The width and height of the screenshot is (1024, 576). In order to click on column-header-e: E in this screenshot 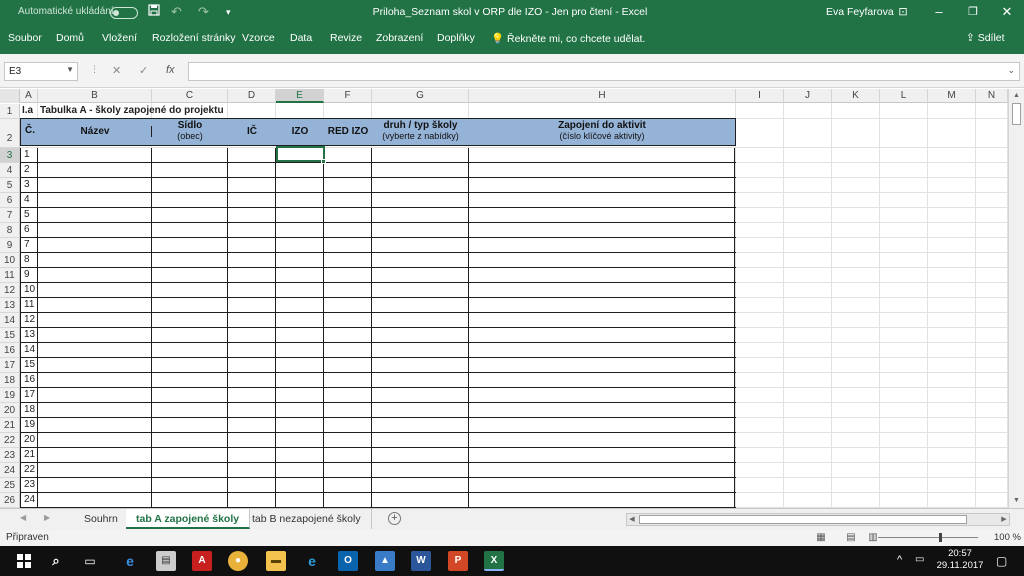, I will do `click(300, 96)`.